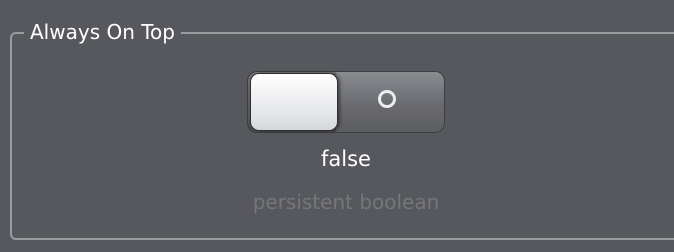 This screenshot has height=252, width=674. Describe the element at coordinates (387, 99) in the screenshot. I see `circle-icon` at that location.